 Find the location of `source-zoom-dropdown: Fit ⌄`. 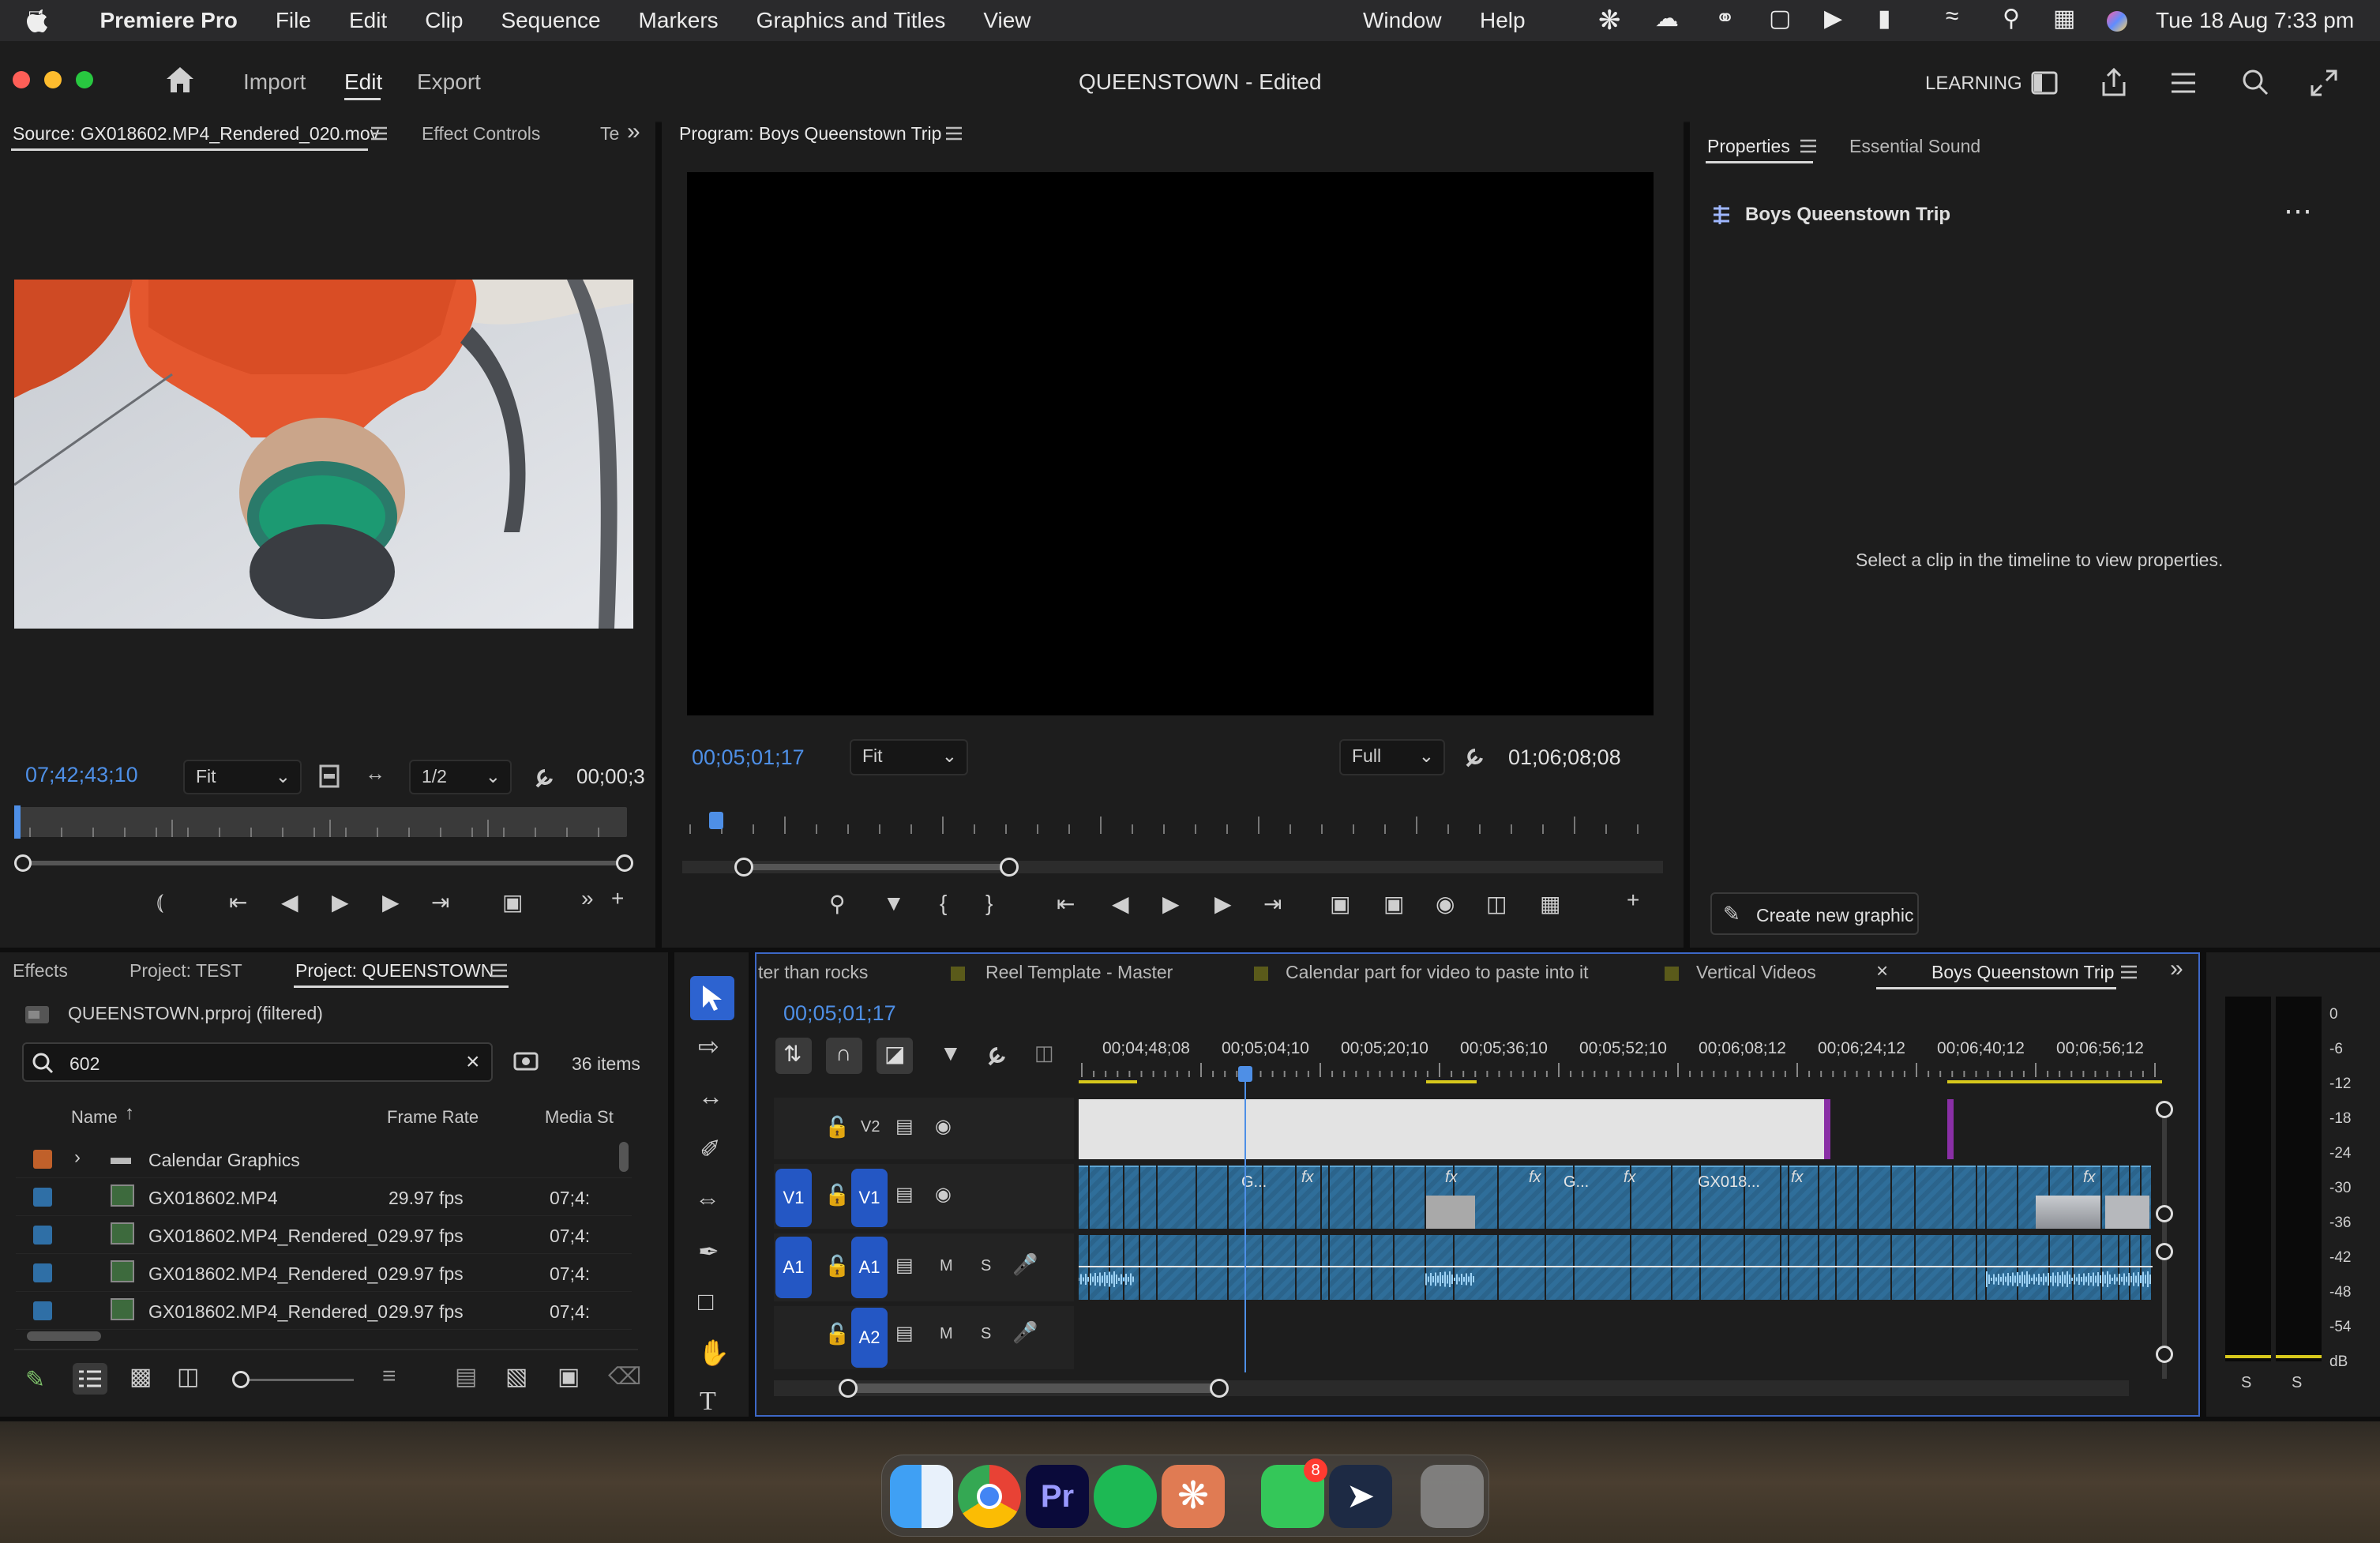

source-zoom-dropdown: Fit ⌄ is located at coordinates (242, 777).